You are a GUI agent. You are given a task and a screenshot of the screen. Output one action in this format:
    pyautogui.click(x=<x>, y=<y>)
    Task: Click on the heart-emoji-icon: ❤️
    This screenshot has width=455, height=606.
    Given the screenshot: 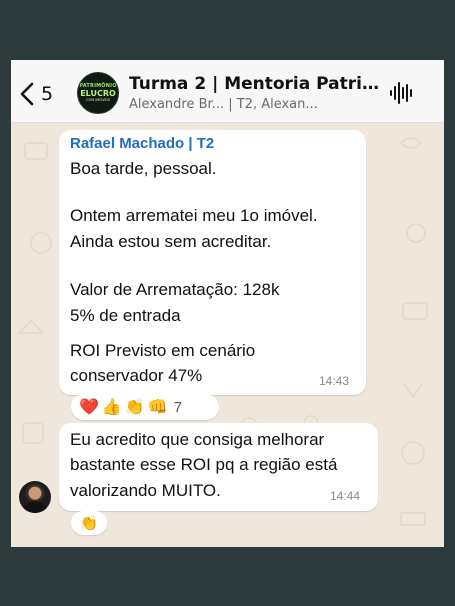 What is the action you would take?
    pyautogui.click(x=89, y=406)
    